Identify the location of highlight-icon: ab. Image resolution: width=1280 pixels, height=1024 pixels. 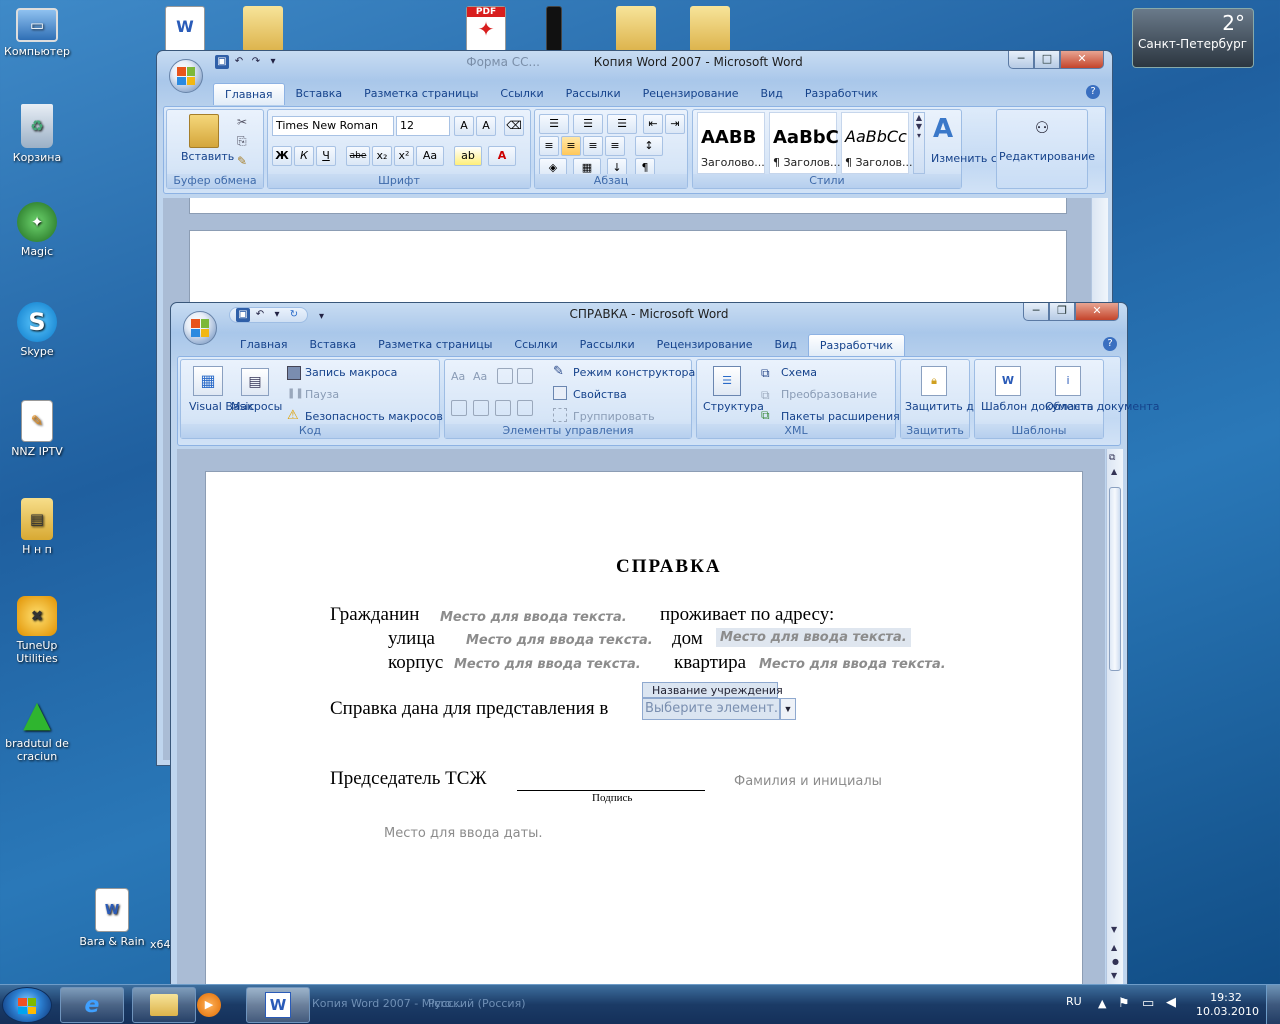
(468, 156).